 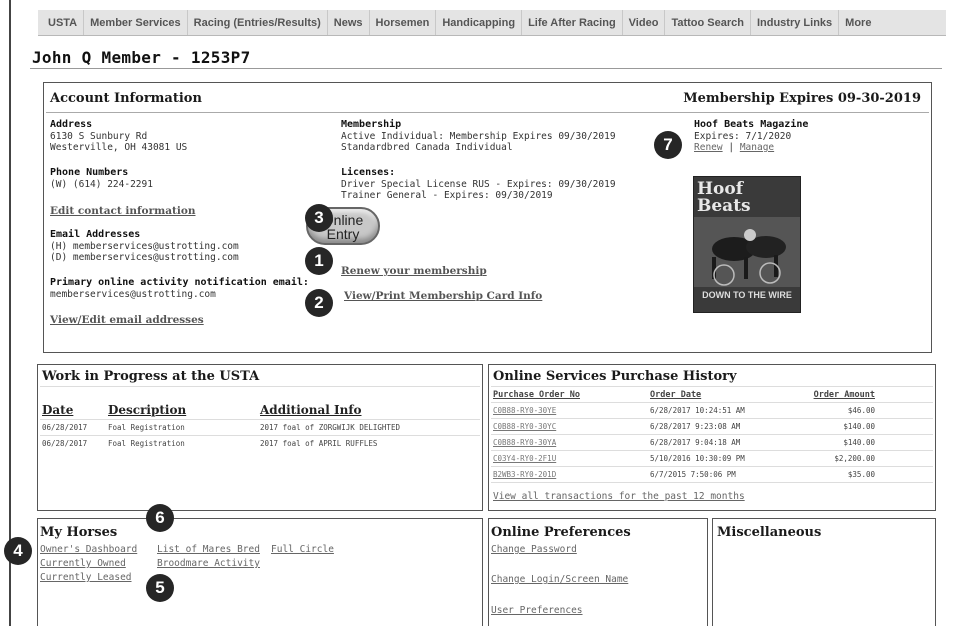 What do you see at coordinates (524, 474) in the screenshot?
I see `order-link-5: B2WB3-RY0-201D` at bounding box center [524, 474].